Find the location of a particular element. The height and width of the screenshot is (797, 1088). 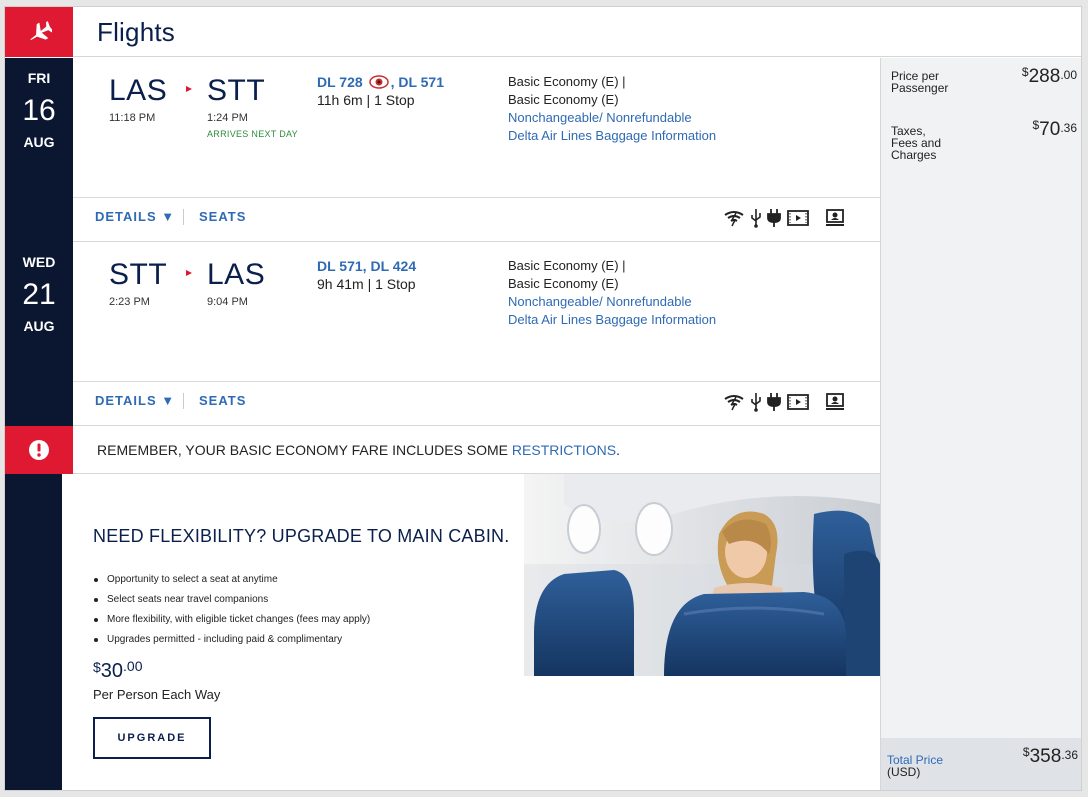

departure-time: 11:18 PM is located at coordinates (132, 118).